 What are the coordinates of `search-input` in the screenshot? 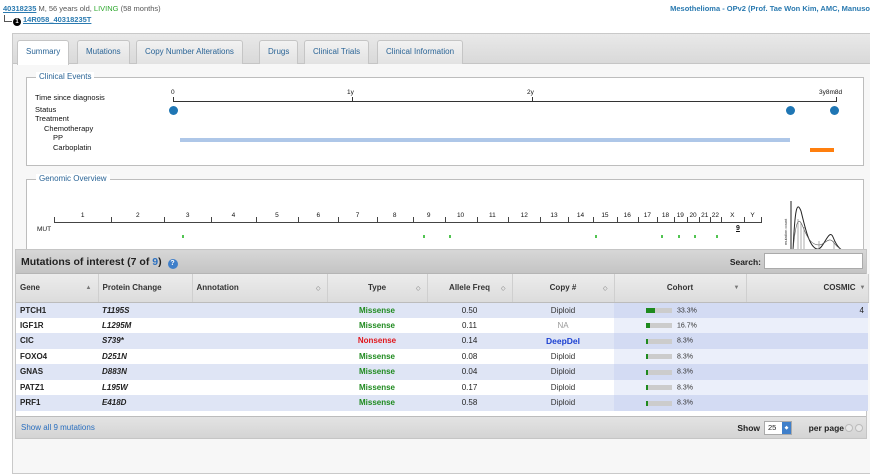 It's located at (813, 261).